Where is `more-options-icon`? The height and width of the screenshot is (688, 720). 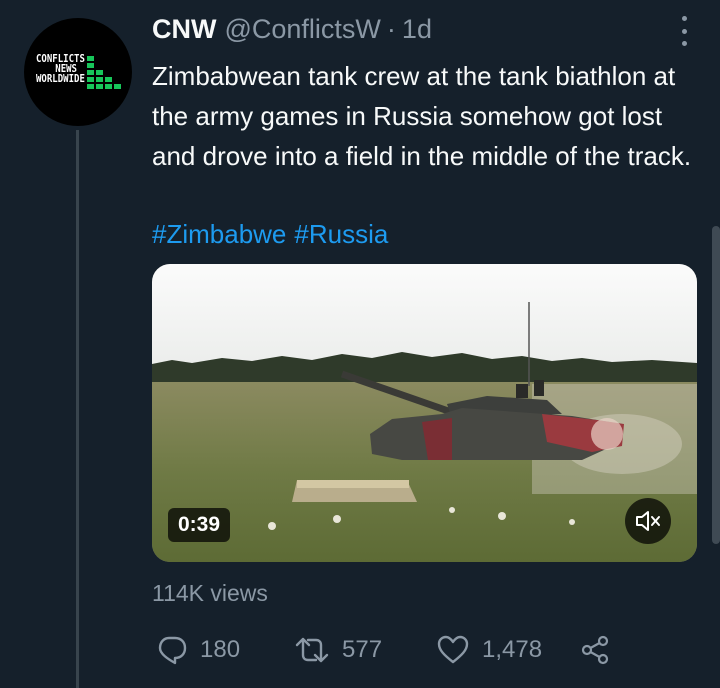
more-options-icon is located at coordinates (684, 31).